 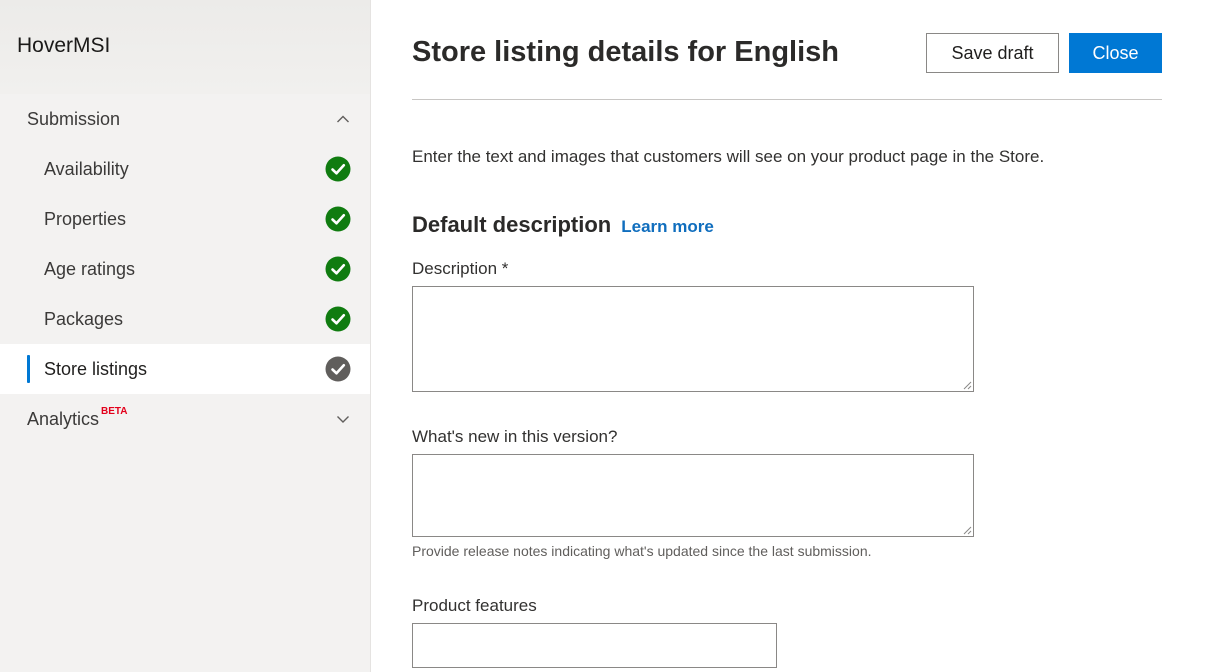 I want to click on section-heading-default-description: Default description Learn more, so click(x=563, y=225).